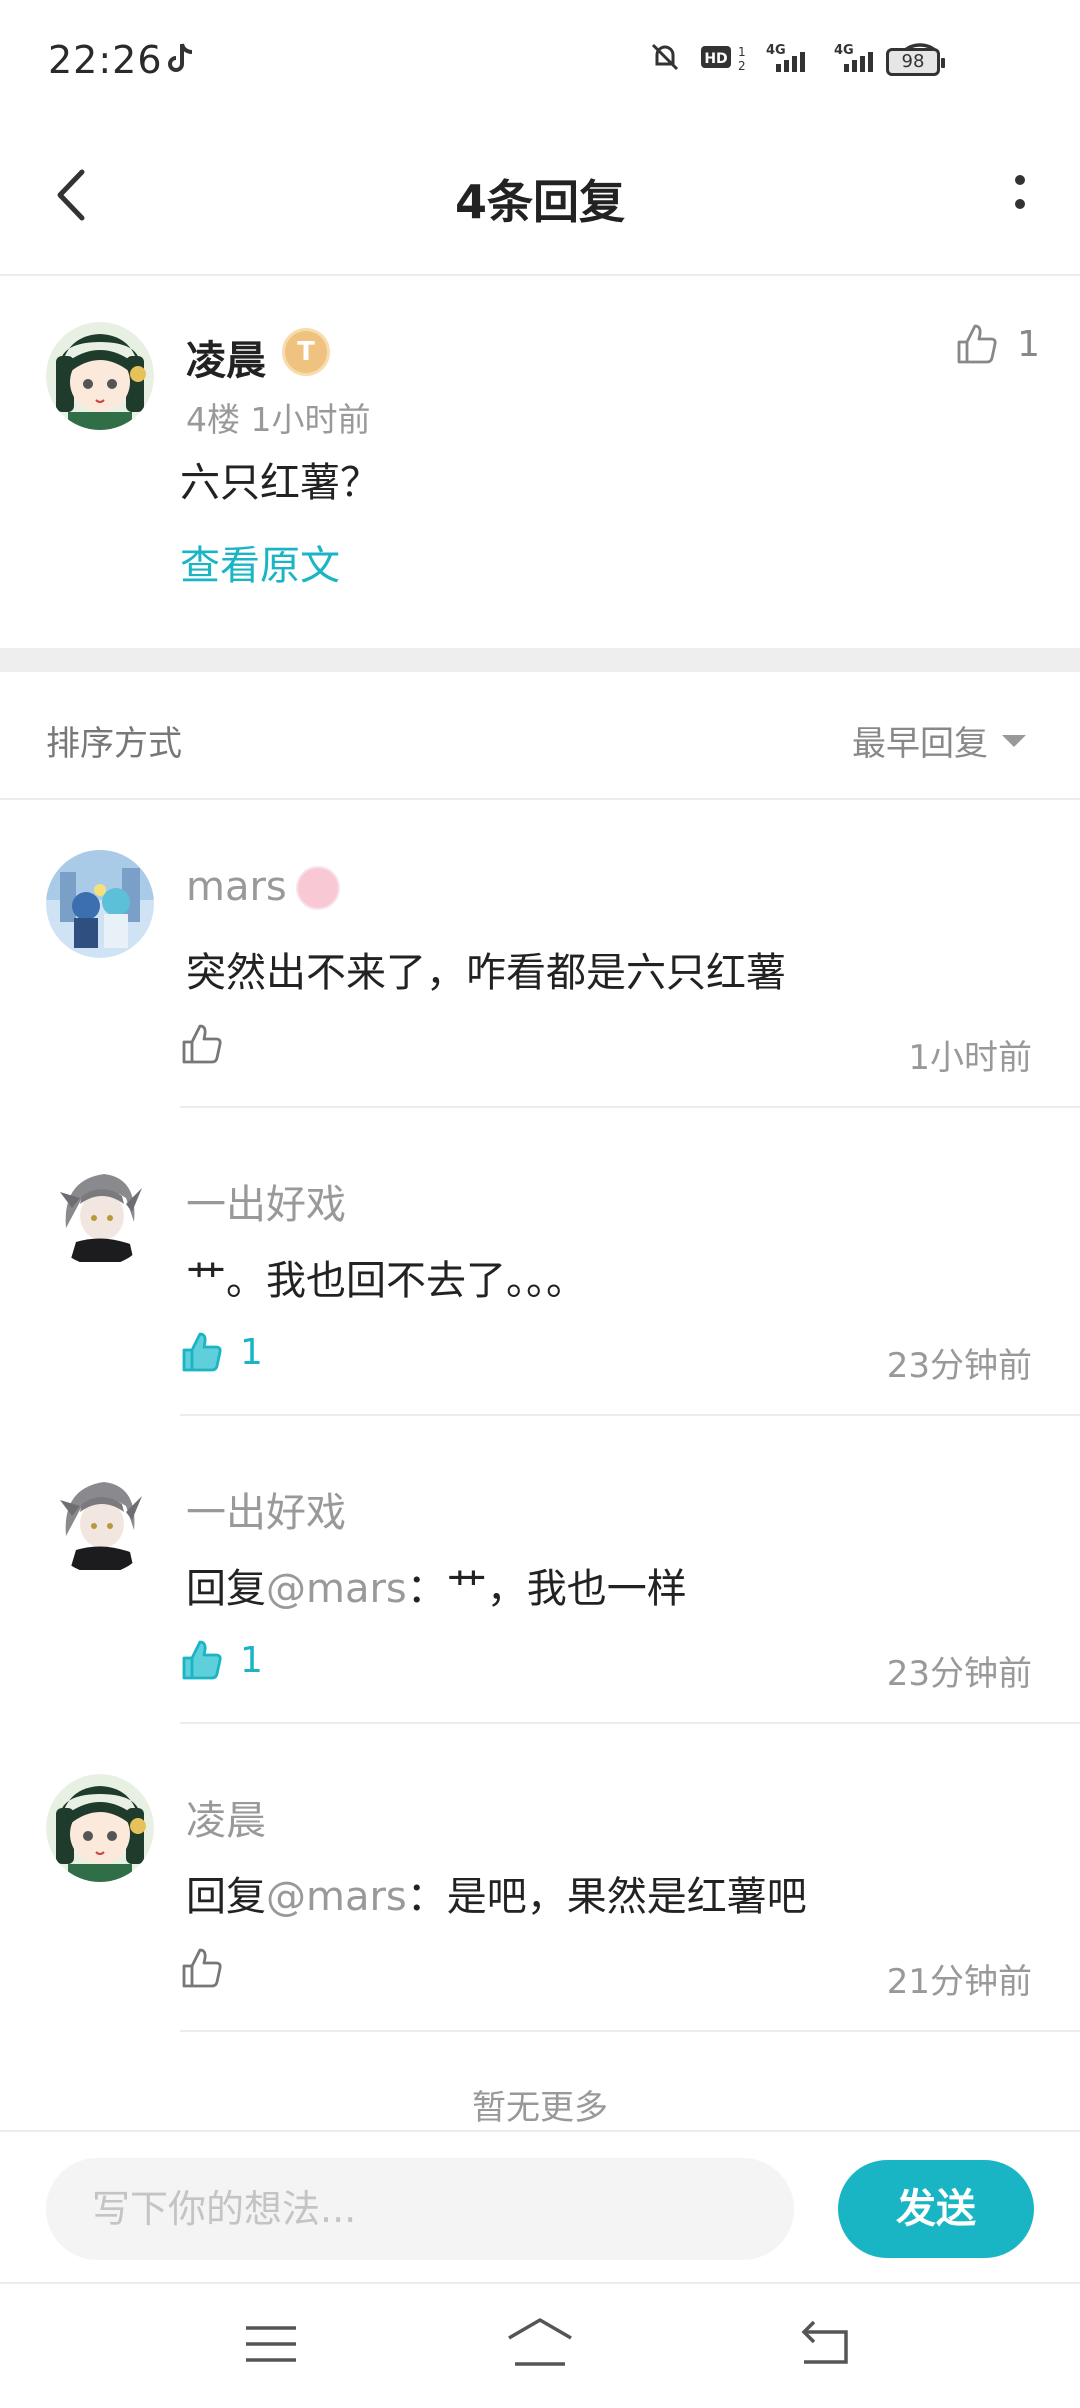 This screenshot has height=2408, width=1080. I want to click on reply-time: 1小时前, so click(970, 1058).